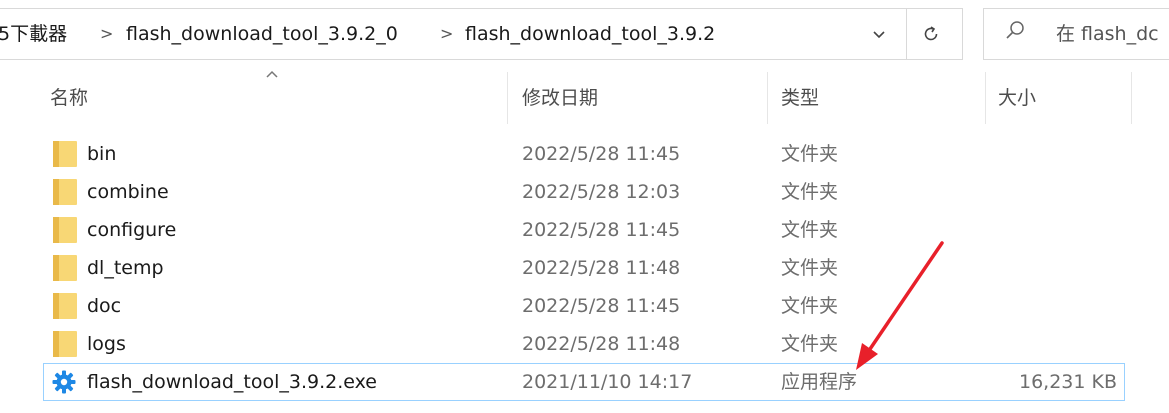 The width and height of the screenshot is (1169, 413). I want to click on file-name: doc, so click(104, 306).